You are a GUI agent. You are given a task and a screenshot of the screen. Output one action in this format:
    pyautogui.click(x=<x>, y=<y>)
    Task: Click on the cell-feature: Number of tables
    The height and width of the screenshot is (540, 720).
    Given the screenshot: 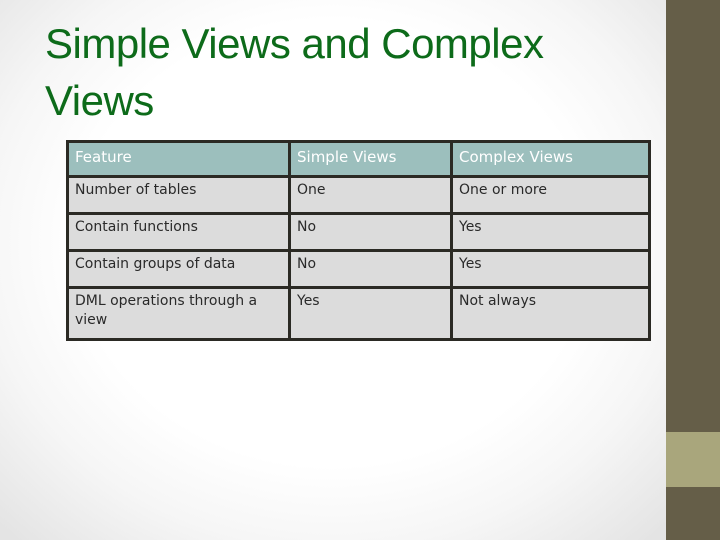 What is the action you would take?
    pyautogui.click(x=178, y=195)
    